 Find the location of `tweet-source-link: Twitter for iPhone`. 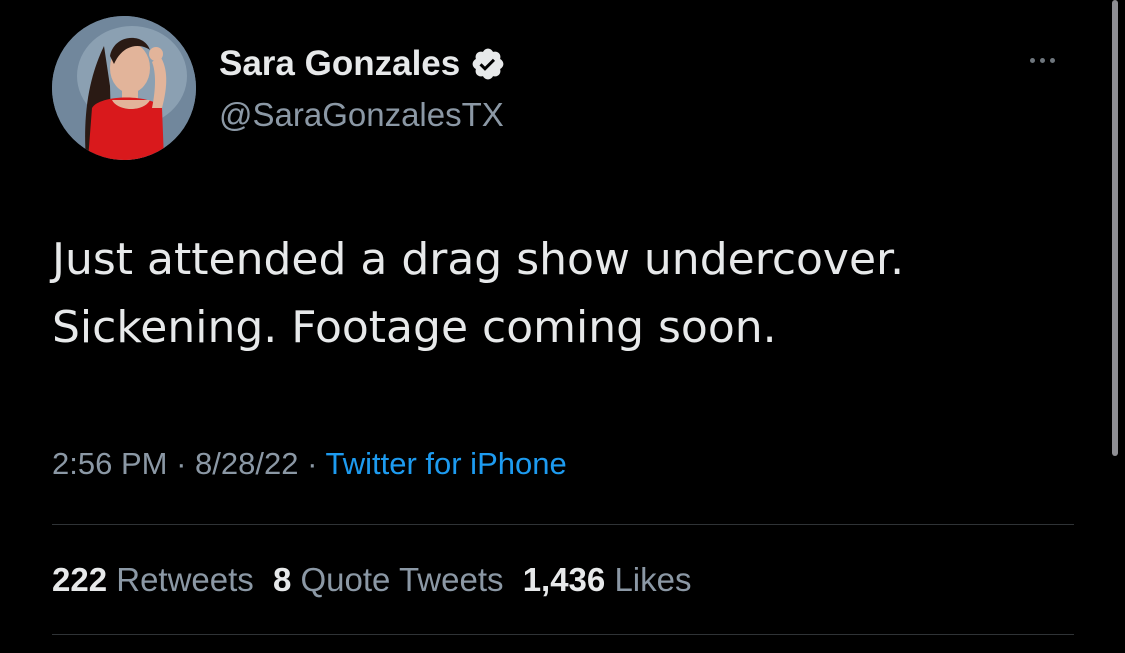

tweet-source-link: Twitter for iPhone is located at coordinates (445, 463).